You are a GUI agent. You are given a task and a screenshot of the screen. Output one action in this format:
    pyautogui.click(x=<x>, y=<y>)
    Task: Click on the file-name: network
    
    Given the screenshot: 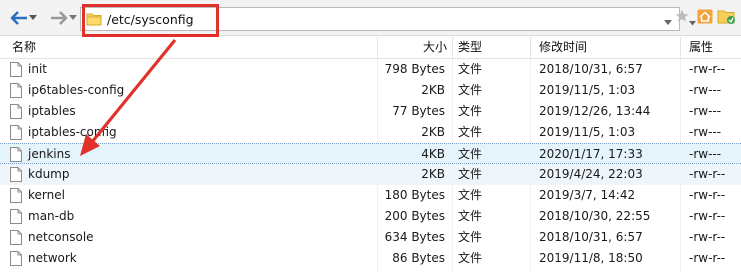 What is the action you would take?
    pyautogui.click(x=52, y=258)
    